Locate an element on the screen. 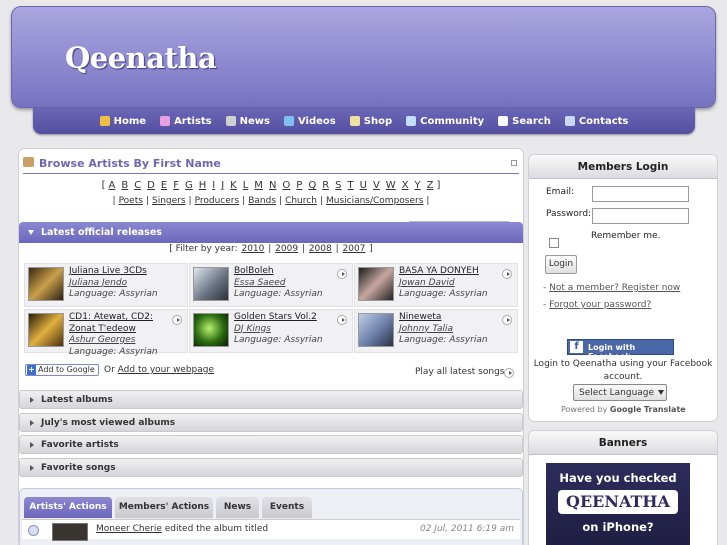  release-title: Juliana Live 3CDs is located at coordinates (113, 272).